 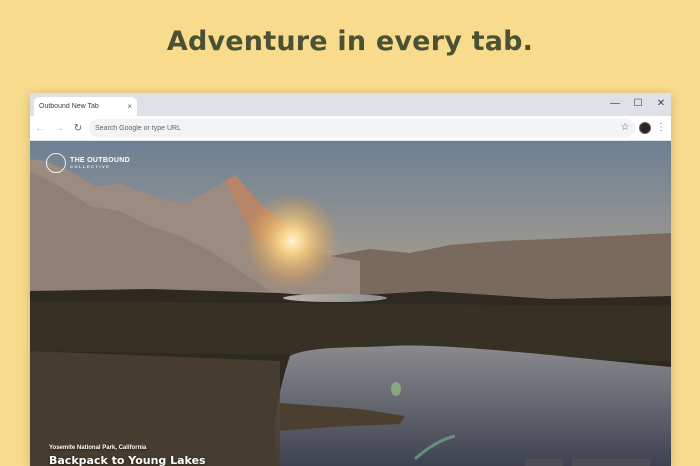 I want to click on back-icon: ←, so click(x=40, y=128).